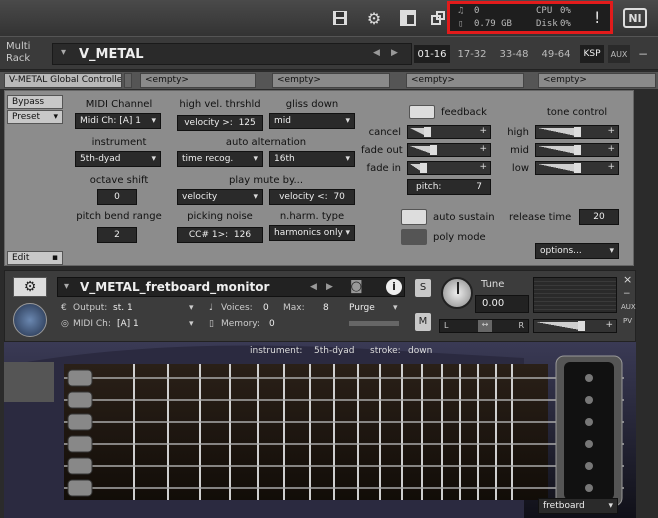  Describe the element at coordinates (577, 132) in the screenshot. I see `tone-high-slider: +` at that location.